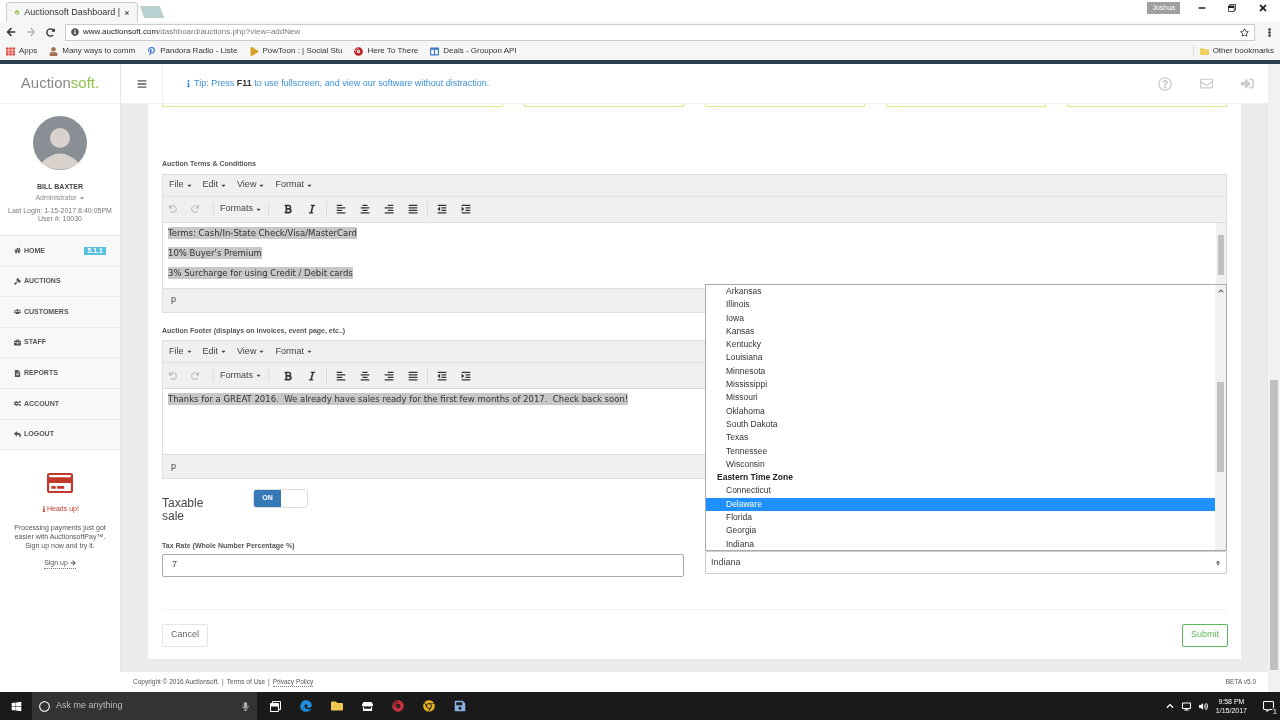  What do you see at coordinates (342, 83) in the screenshot?
I see `tip-text: Tip: Press F11 to use fullscreen, and view our software without distraction.` at bounding box center [342, 83].